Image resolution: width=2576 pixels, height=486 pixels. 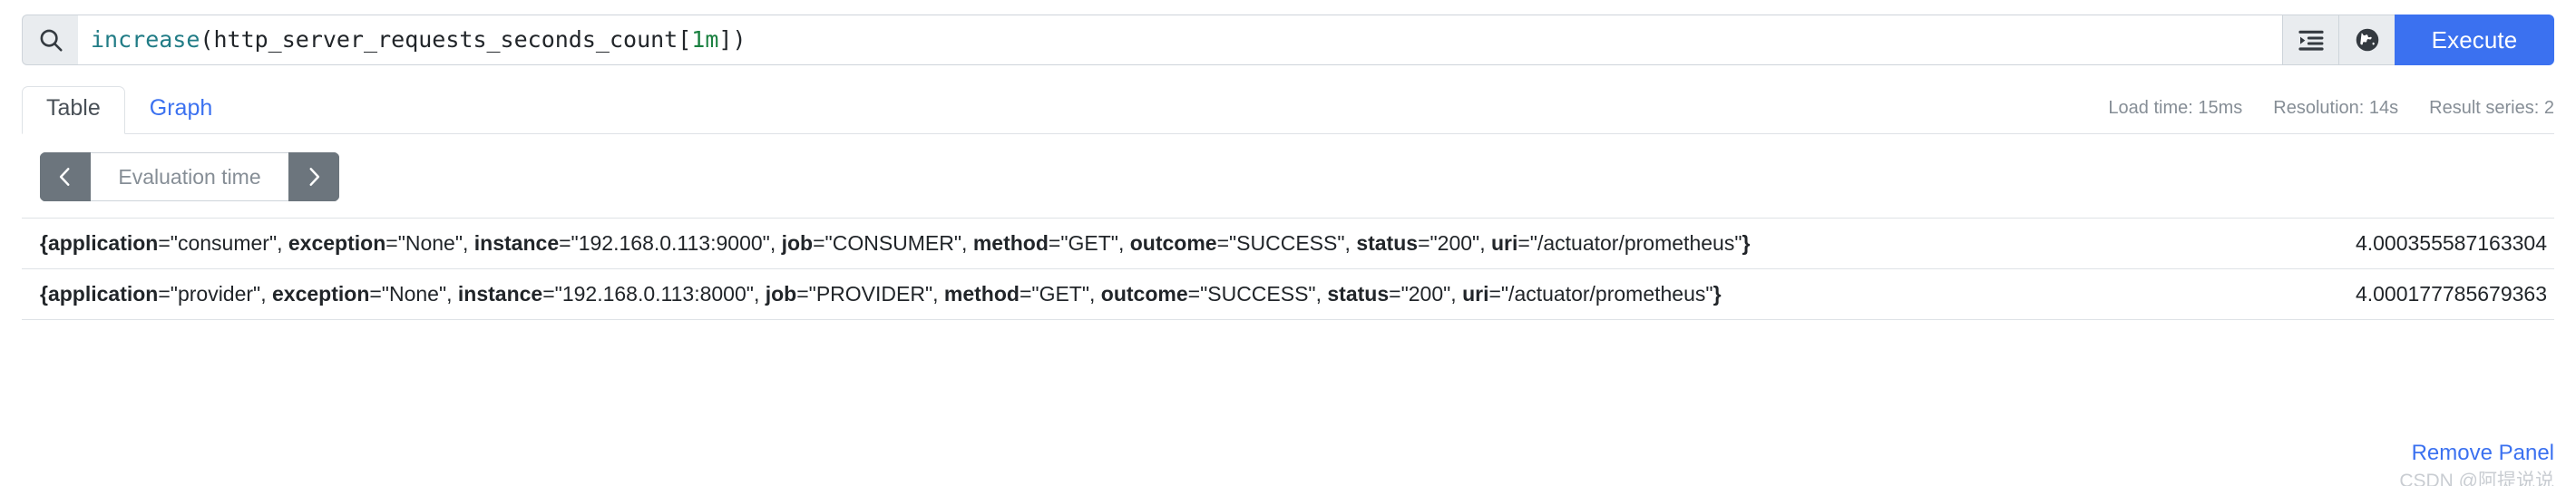 I want to click on evaluation-time-group: Evaluation time, so click(x=189, y=177).